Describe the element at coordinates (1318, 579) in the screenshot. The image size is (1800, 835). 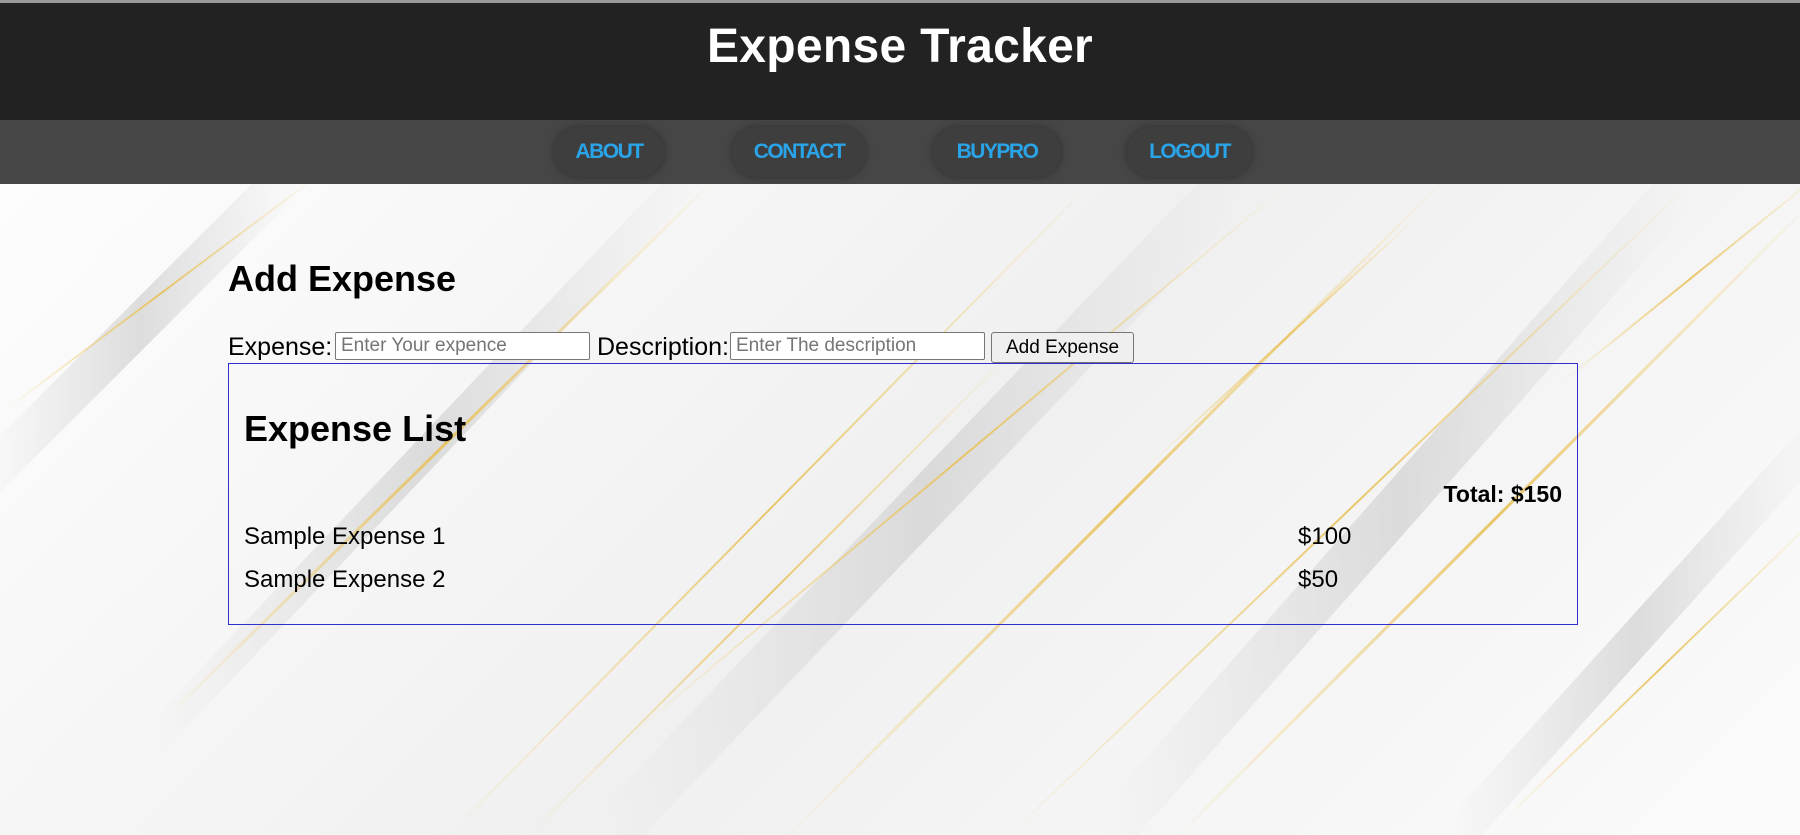
I see `expense-amount: $50` at that location.